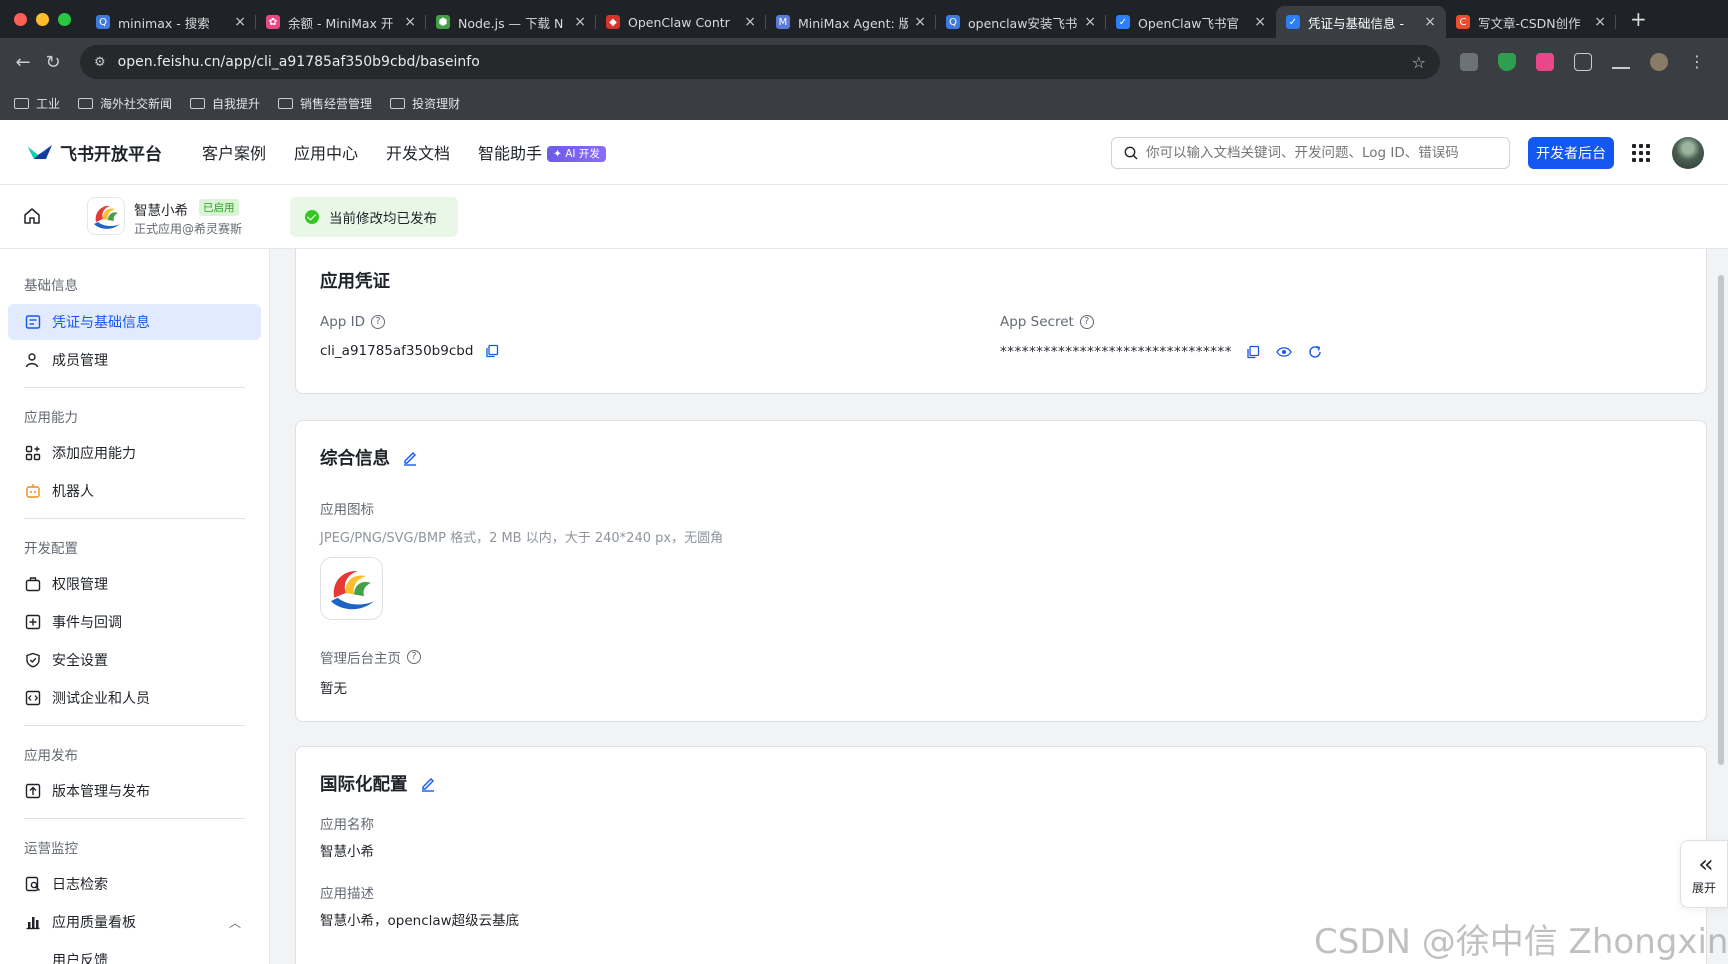 This screenshot has width=1728, height=964. I want to click on bookmark-label: 海外社交新闻, so click(136, 103).